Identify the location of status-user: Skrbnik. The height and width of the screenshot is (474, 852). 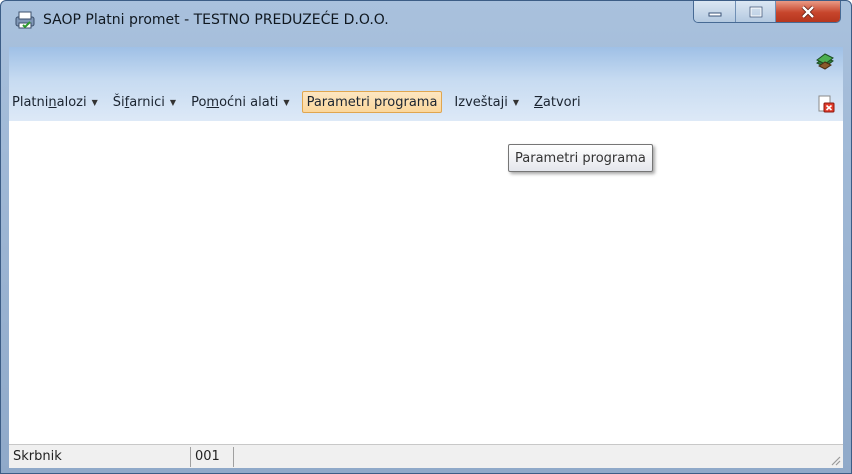
(100, 456).